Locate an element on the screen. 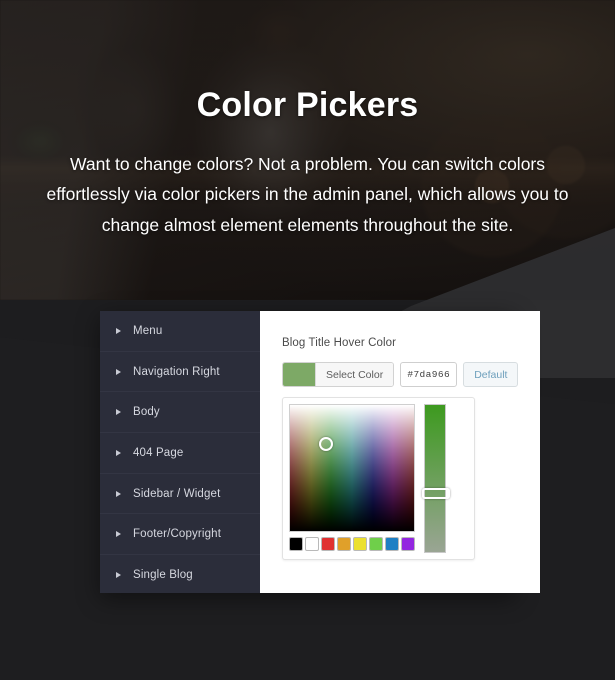 The width and height of the screenshot is (615, 680). field-label-blog-title-hover-color: Blog Title Hover Color is located at coordinates (339, 343).